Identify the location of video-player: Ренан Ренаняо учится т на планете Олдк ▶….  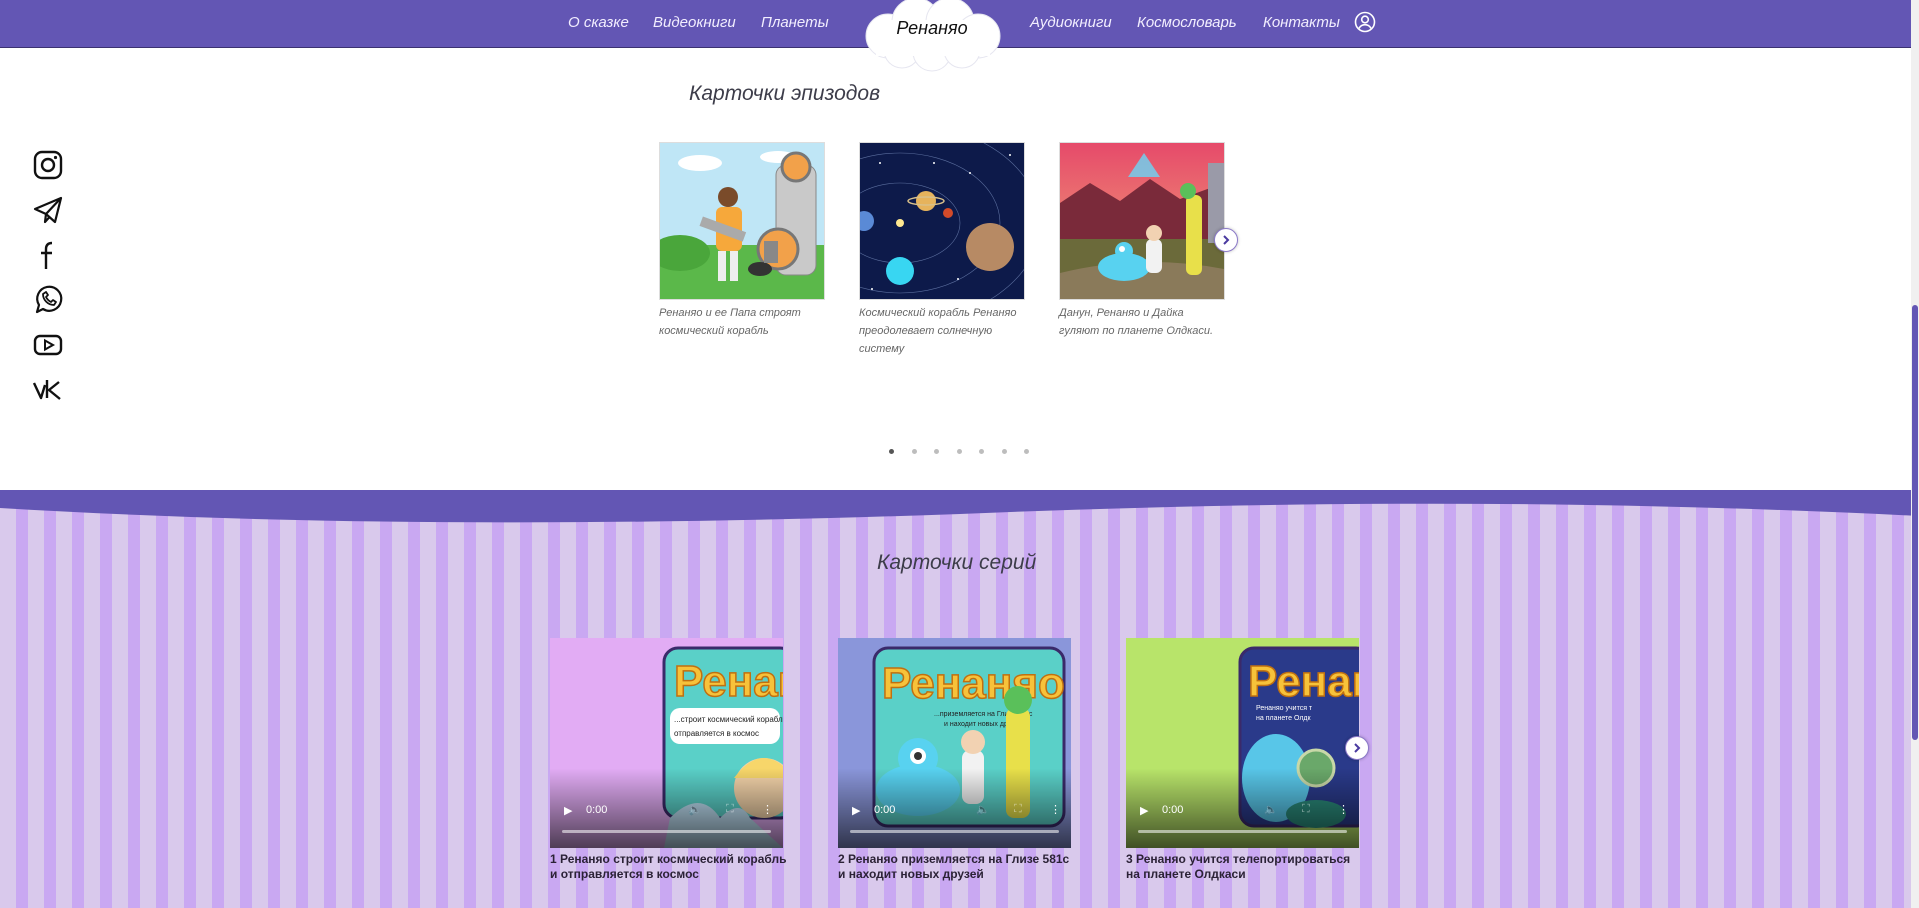
(1242, 743).